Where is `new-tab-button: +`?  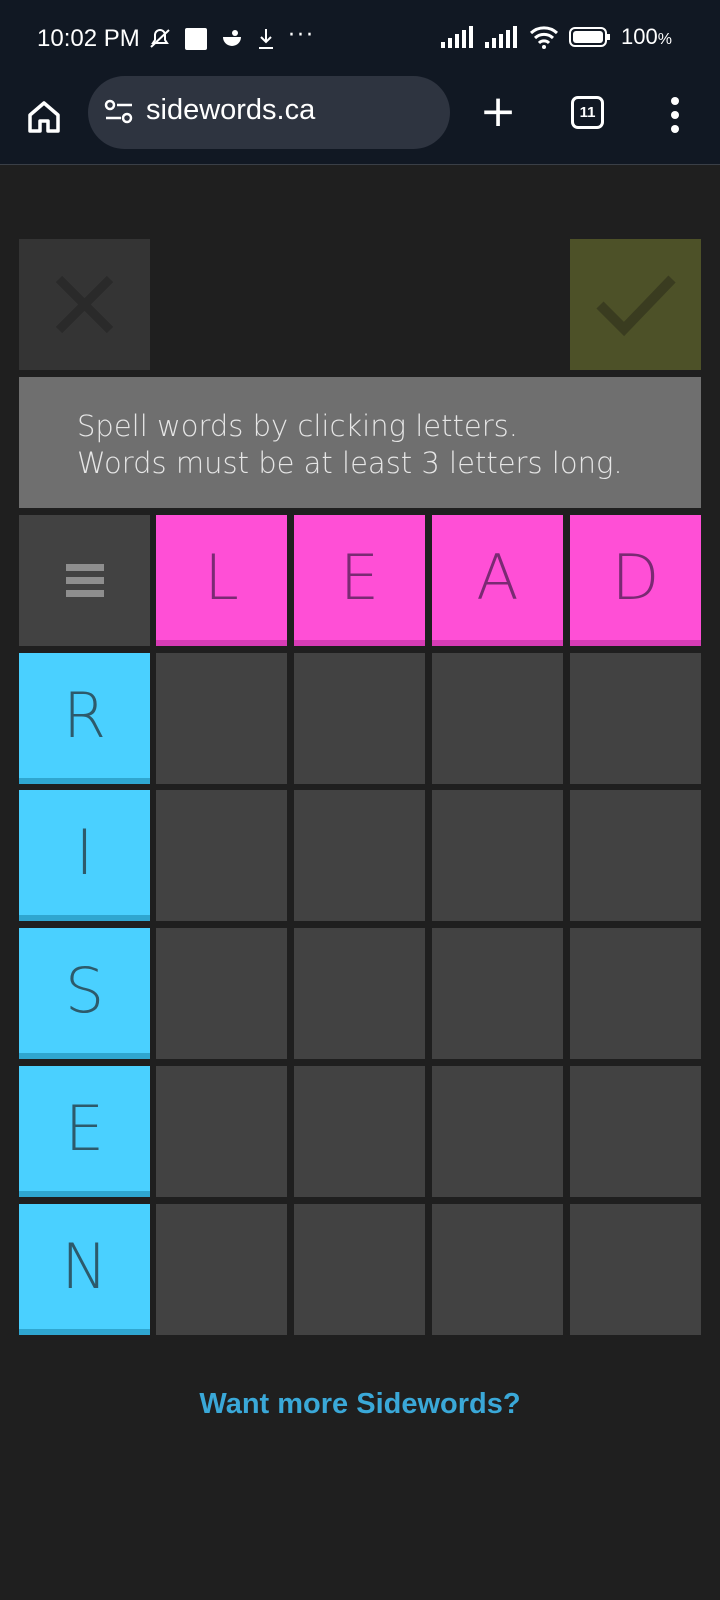
new-tab-button: + is located at coordinates (498, 113).